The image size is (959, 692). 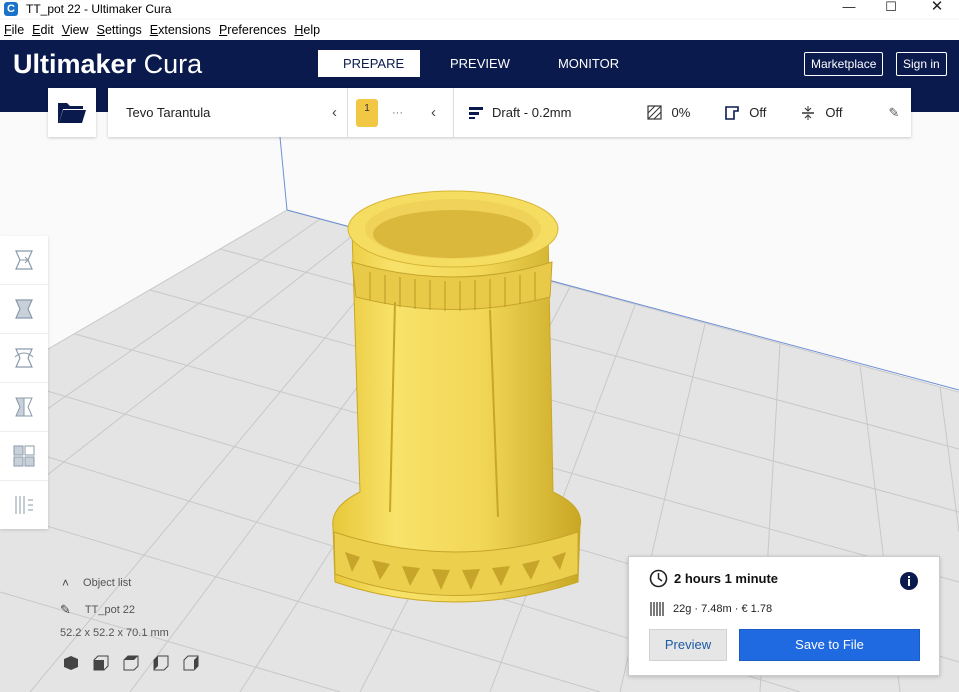 What do you see at coordinates (14, 30) in the screenshot?
I see `menu-file: File` at bounding box center [14, 30].